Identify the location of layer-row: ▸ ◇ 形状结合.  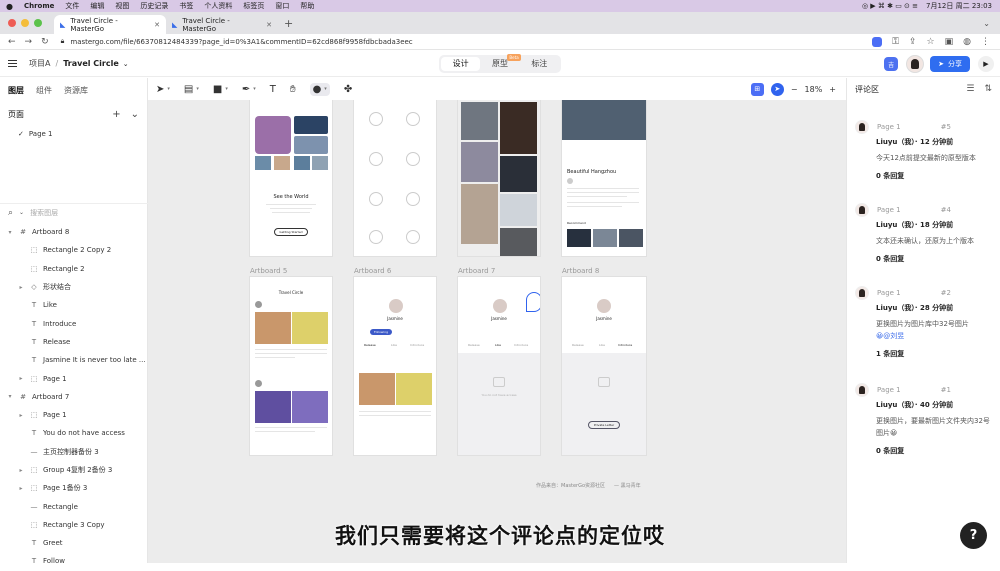
(74, 287).